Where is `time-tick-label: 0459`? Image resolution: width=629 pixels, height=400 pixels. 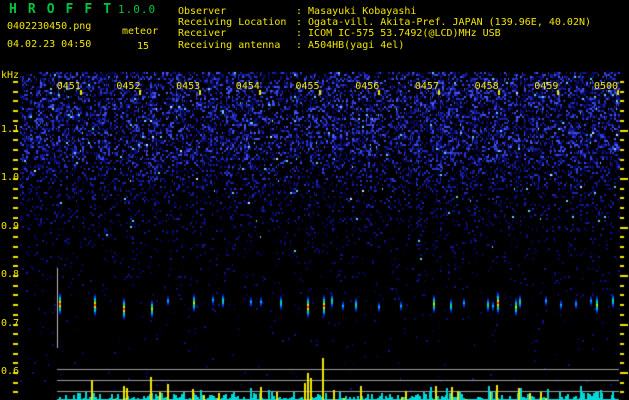
time-tick-label: 0459 is located at coordinates (546, 86).